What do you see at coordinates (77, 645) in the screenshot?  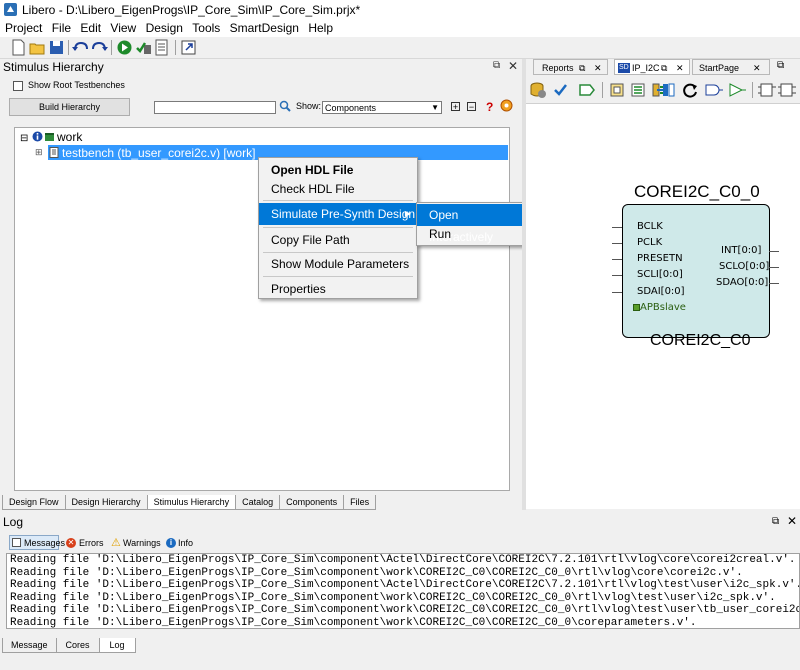 I see `tab-cores: Cores` at bounding box center [77, 645].